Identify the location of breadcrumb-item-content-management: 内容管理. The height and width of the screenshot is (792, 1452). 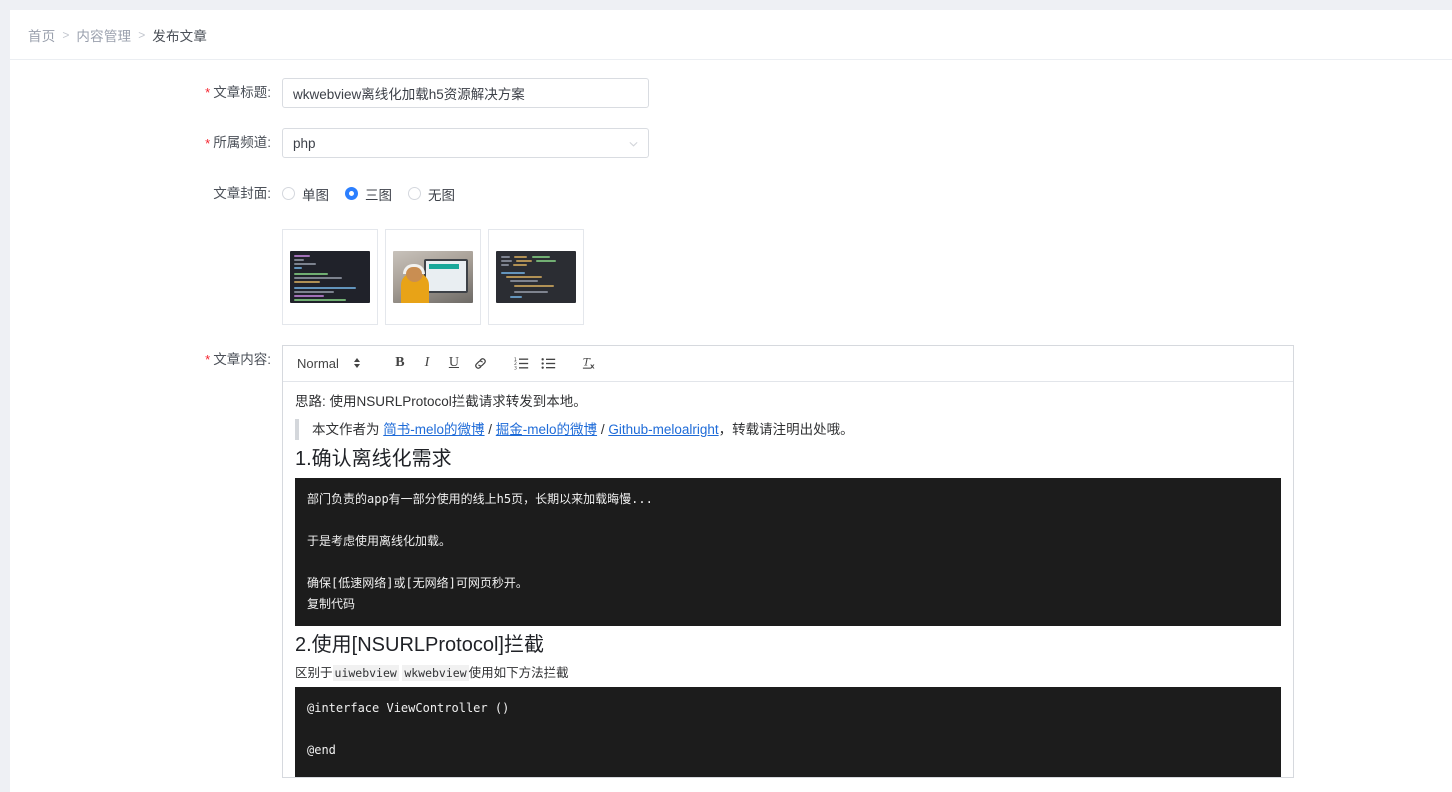
(103, 35).